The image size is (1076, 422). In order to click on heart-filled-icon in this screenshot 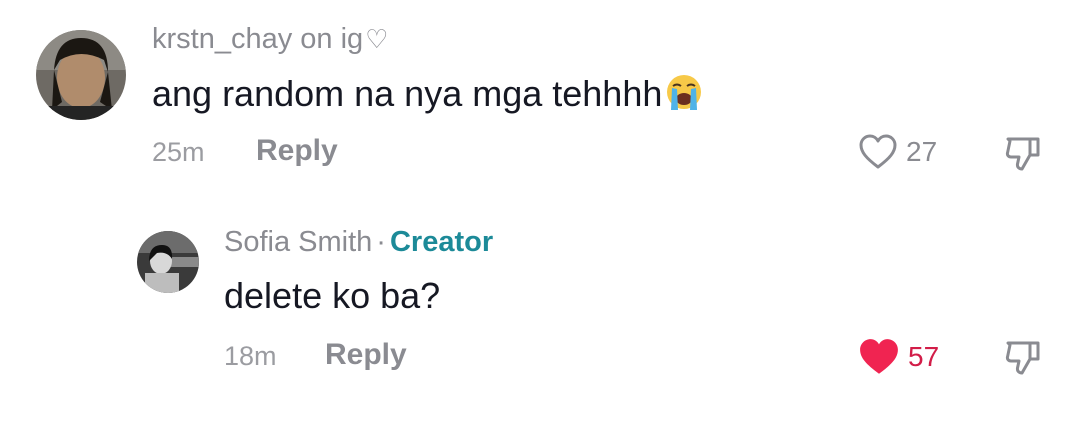, I will do `click(879, 356)`.